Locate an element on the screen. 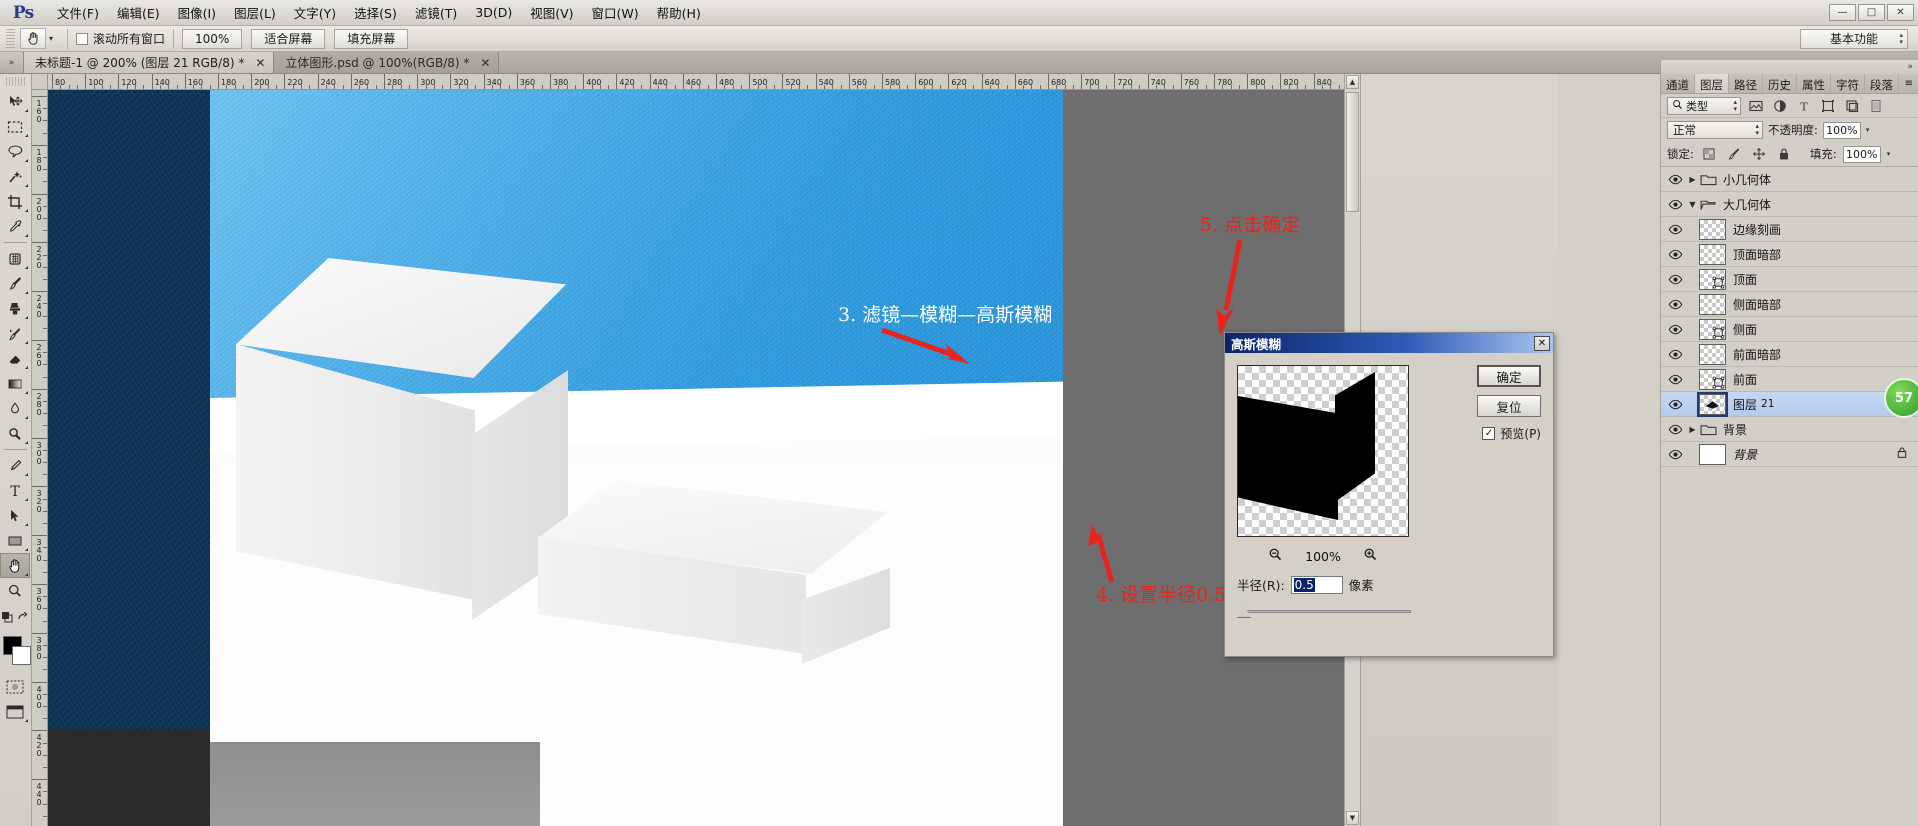 This screenshot has height=826, width=1918. slider-track is located at coordinates (1327, 611).